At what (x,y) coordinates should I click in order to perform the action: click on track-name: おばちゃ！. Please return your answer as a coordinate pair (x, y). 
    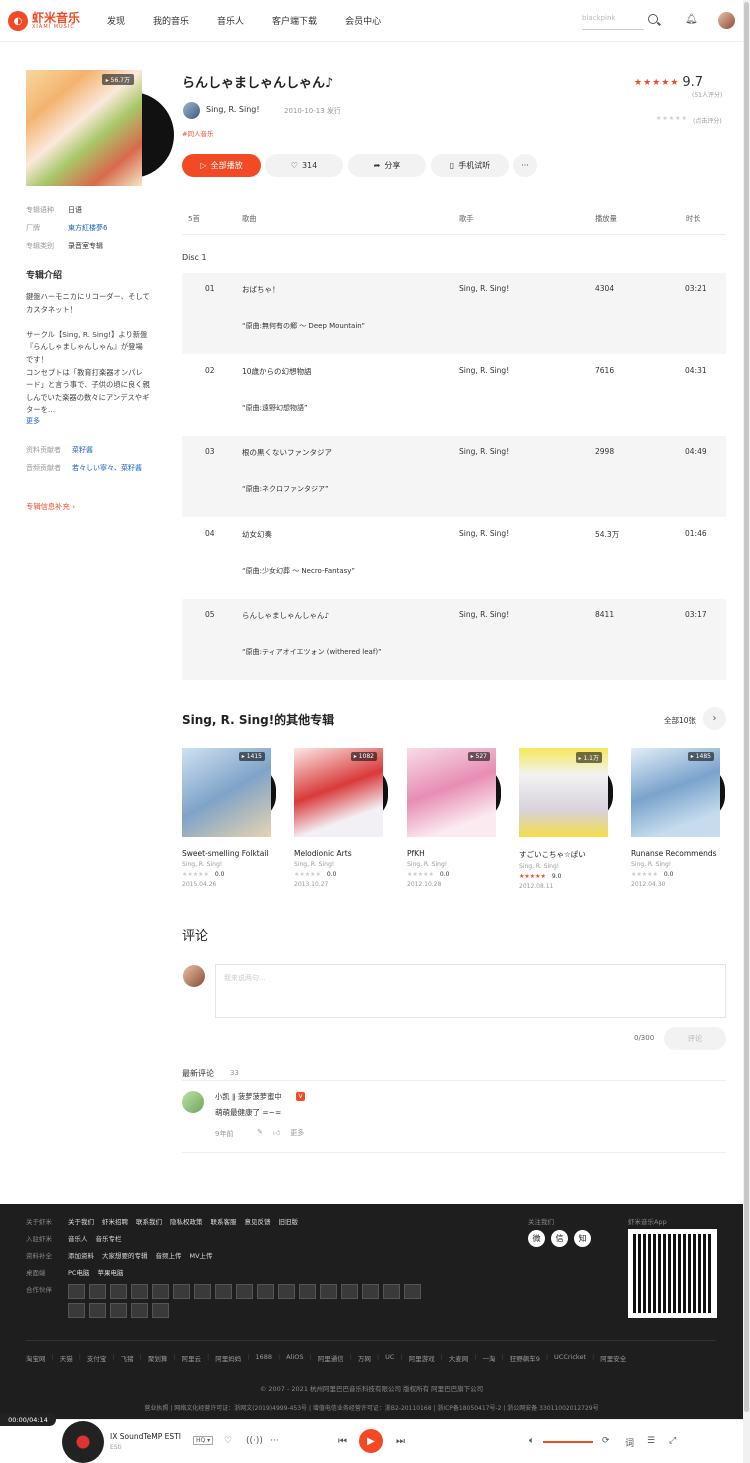
    Looking at the image, I should click on (261, 289).